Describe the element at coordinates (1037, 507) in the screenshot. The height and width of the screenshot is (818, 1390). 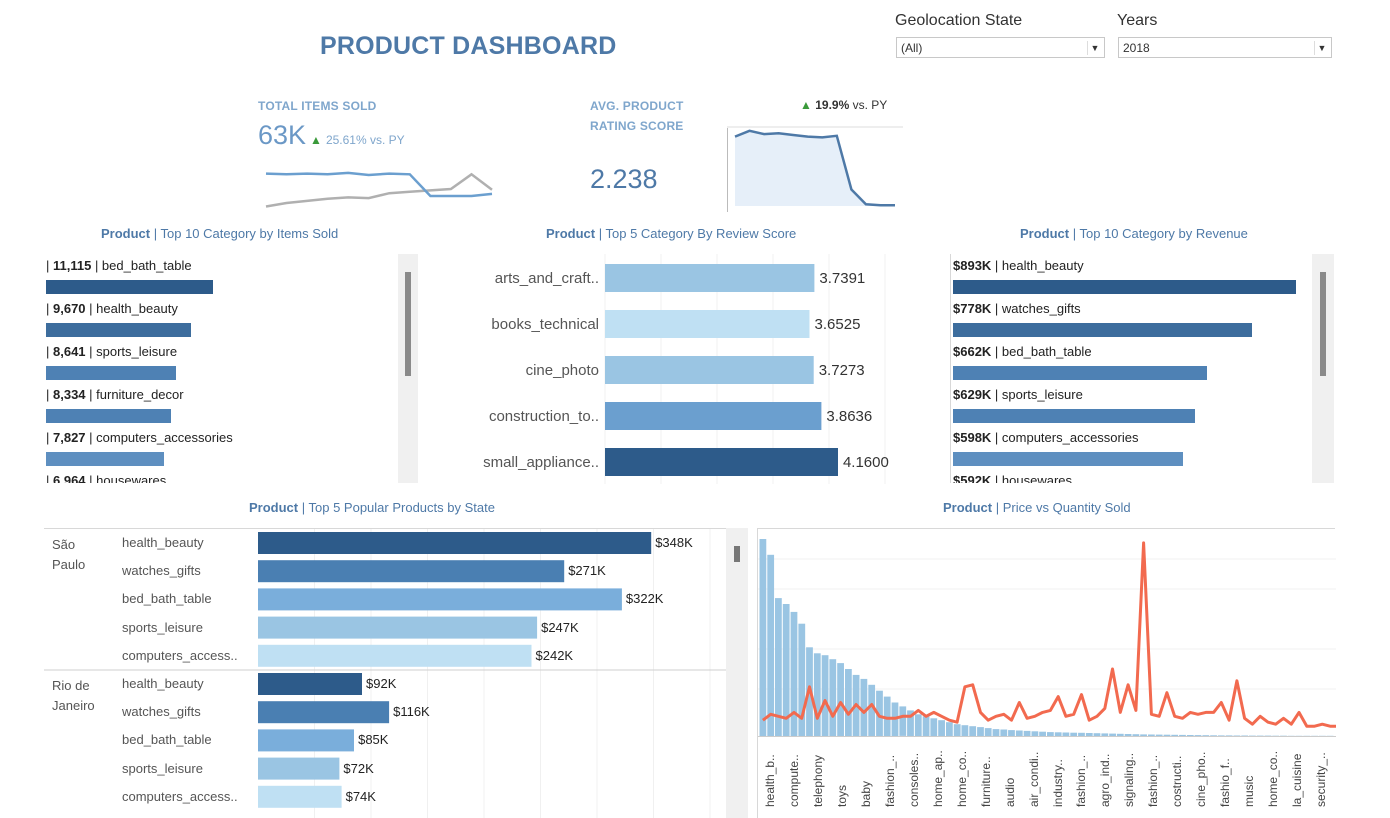
I see `price-qty-title: Product | Price vs Quantity Sold` at that location.